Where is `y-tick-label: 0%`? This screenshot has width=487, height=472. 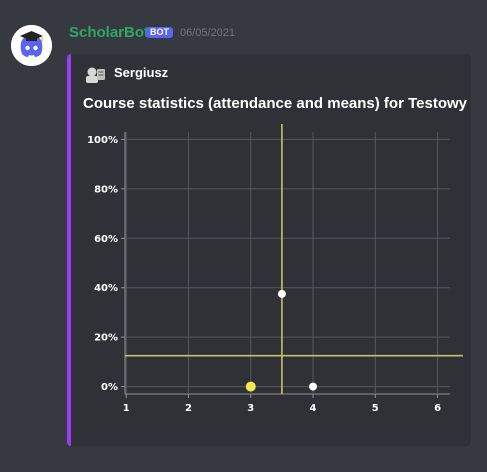 y-tick-label: 0% is located at coordinates (109, 387).